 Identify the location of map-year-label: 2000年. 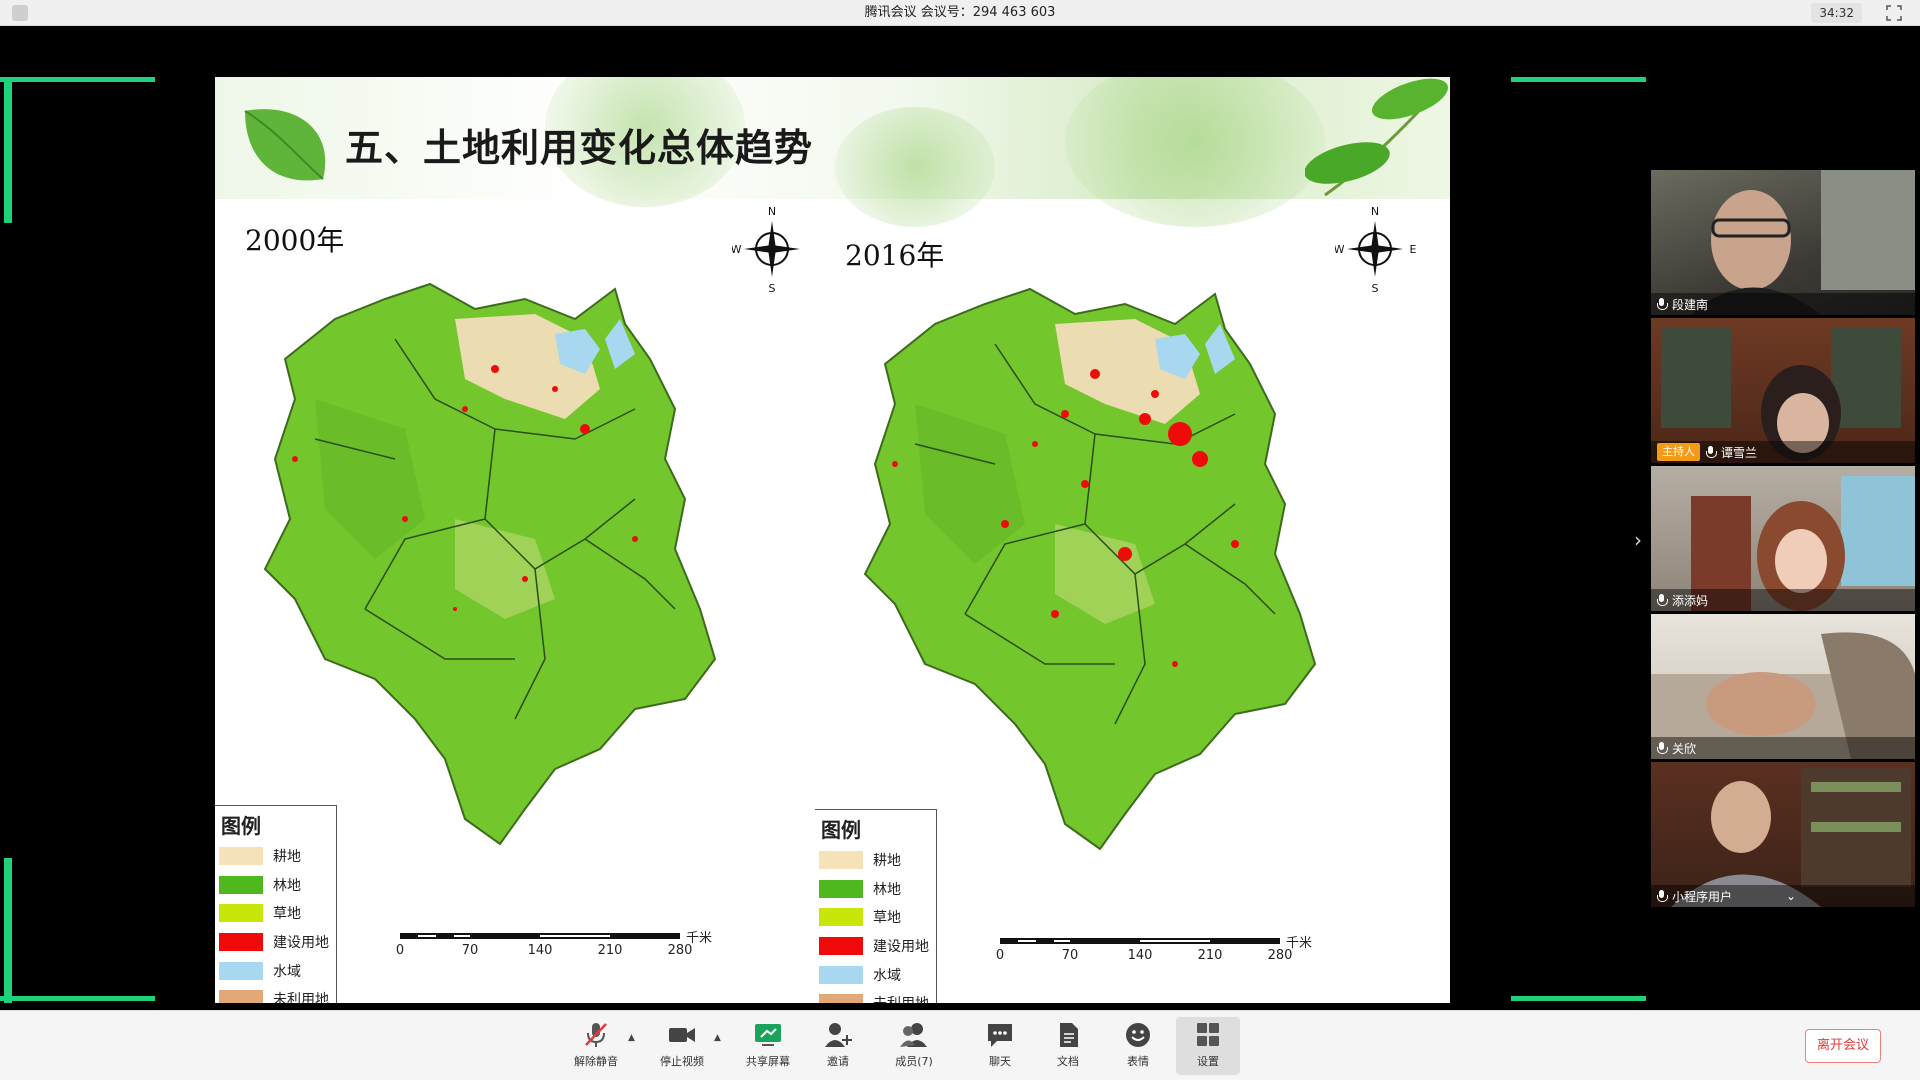
(295, 240).